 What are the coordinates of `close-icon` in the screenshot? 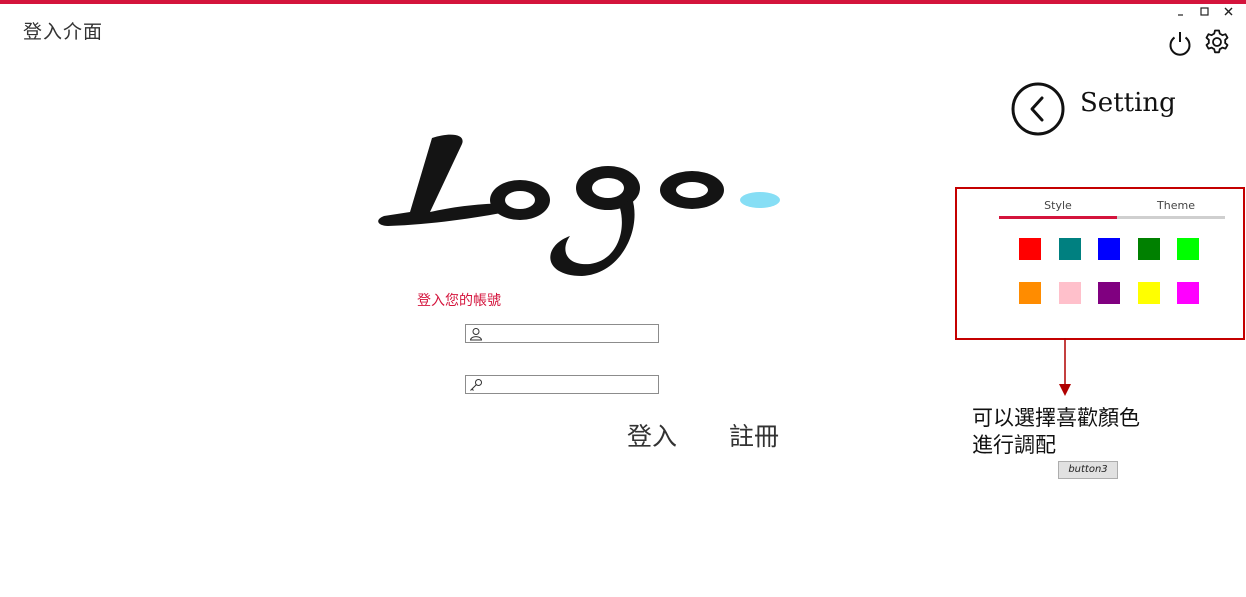 It's located at (1228, 11).